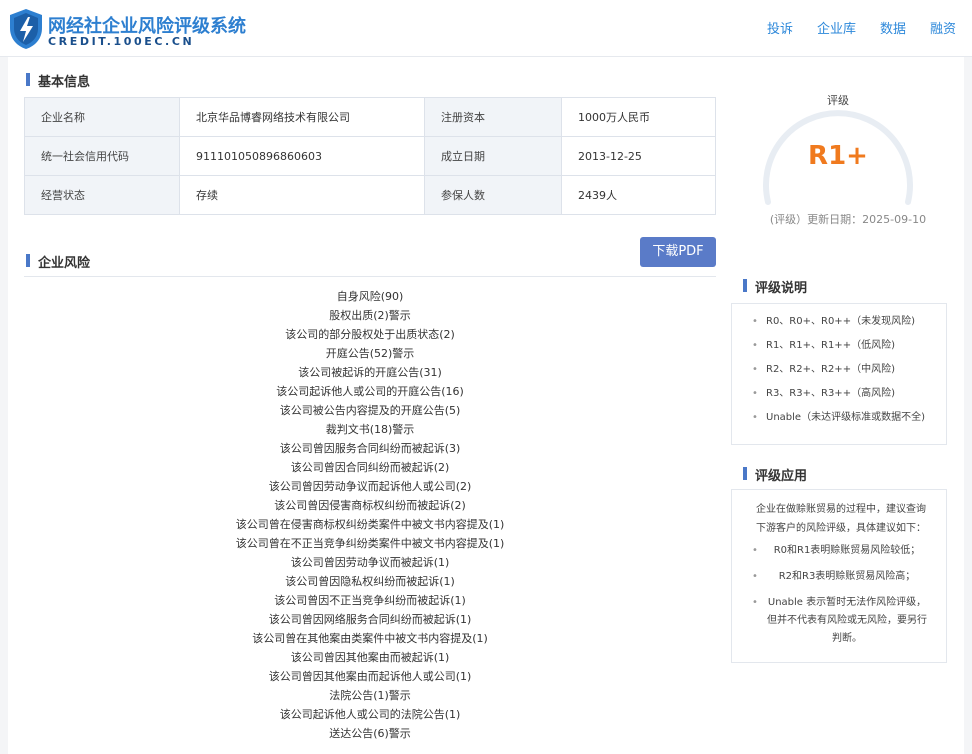  What do you see at coordinates (370, 334) in the screenshot?
I see `risk-item: 该公司的部分股权处于出质状态(2)` at bounding box center [370, 334].